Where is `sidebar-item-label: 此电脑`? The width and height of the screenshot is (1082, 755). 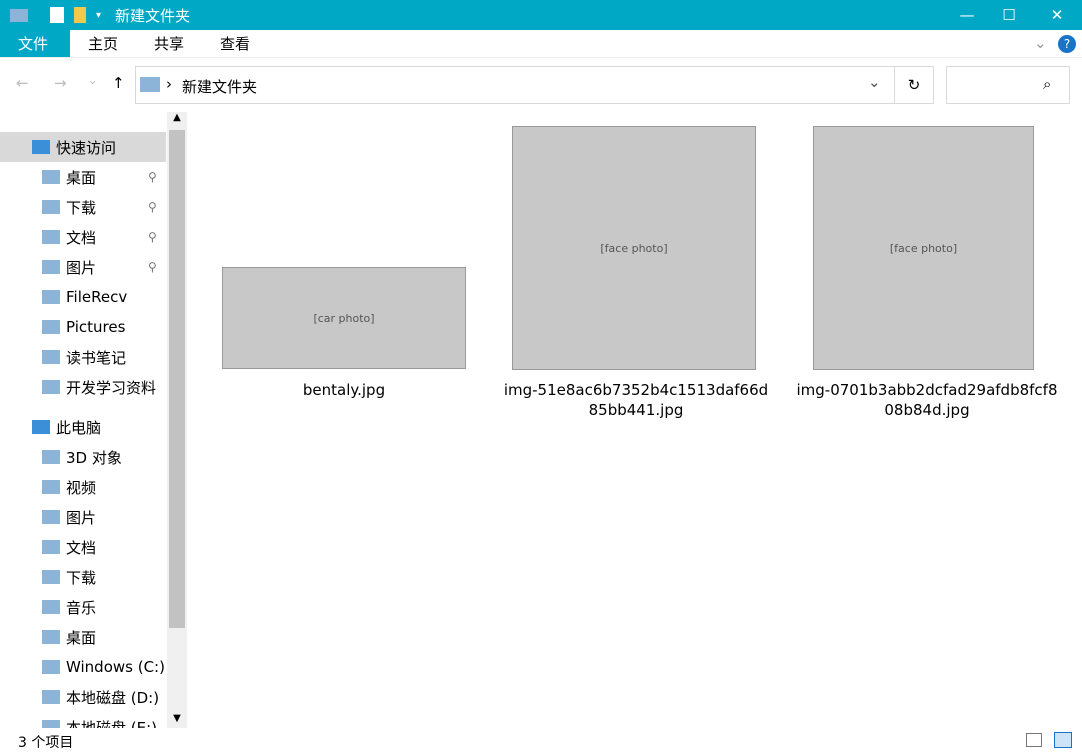 sidebar-item-label: 此电脑 is located at coordinates (79, 427).